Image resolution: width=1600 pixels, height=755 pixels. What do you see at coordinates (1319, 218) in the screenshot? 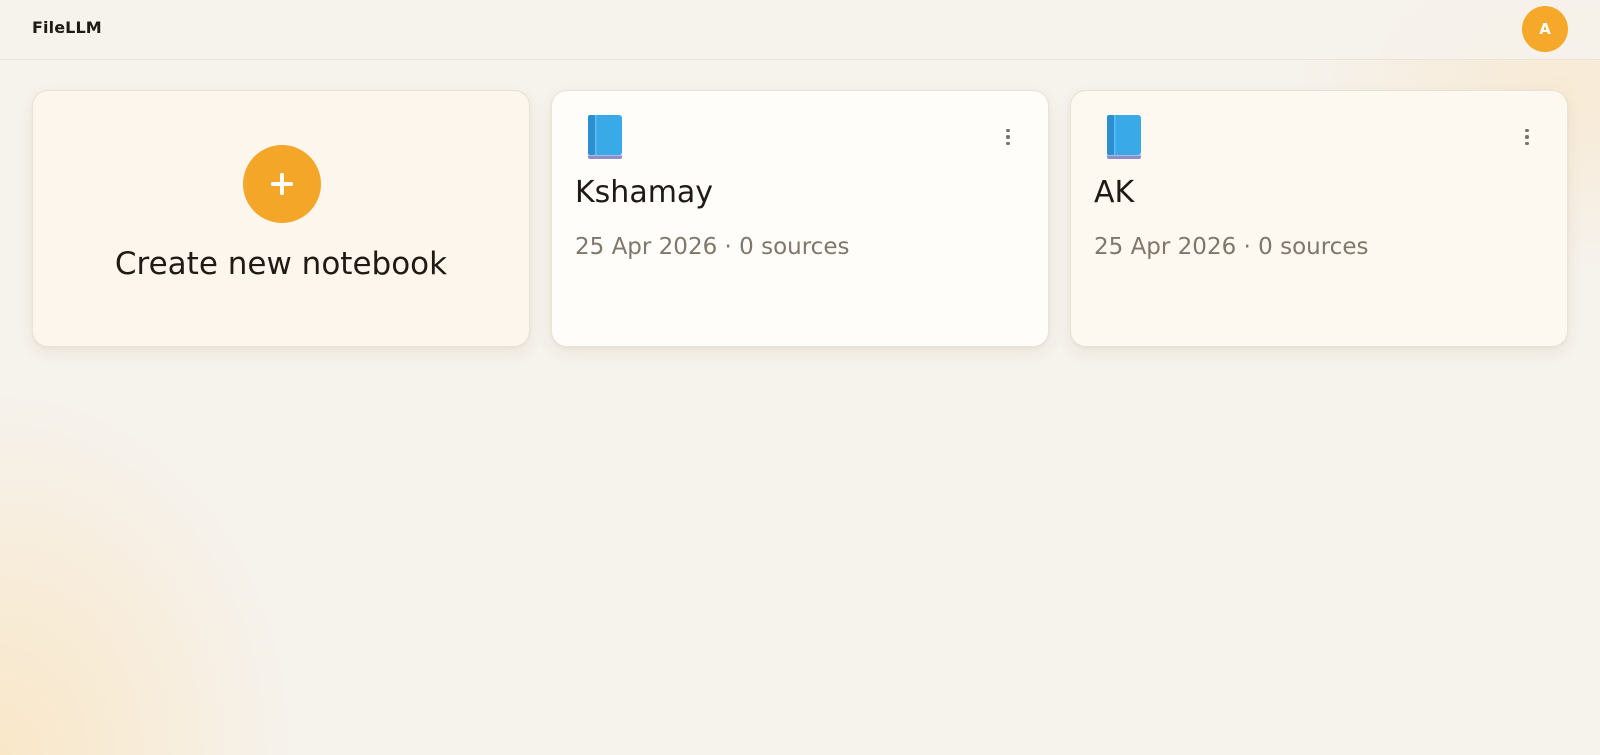
I see `notebook-card: AK 25 Apr 2026 · 0 sources` at bounding box center [1319, 218].